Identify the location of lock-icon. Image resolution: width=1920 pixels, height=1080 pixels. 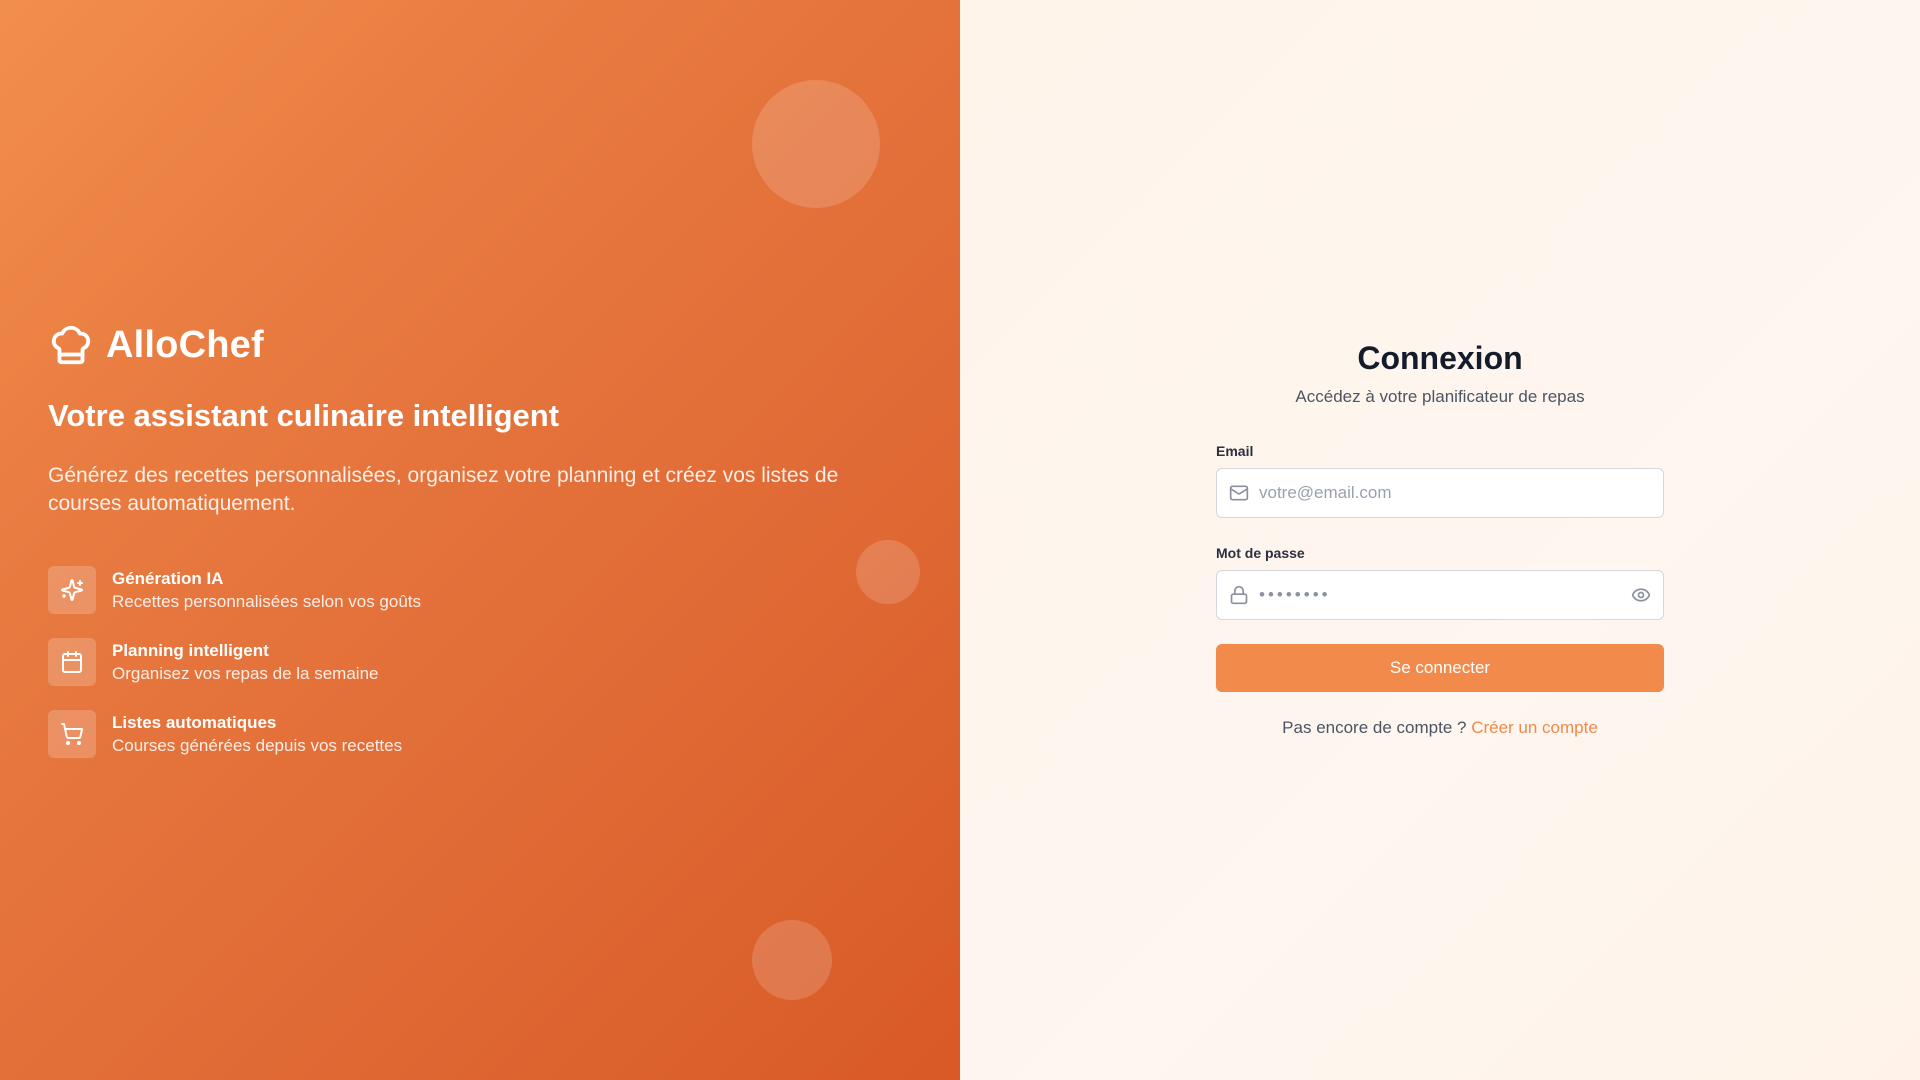
(1239, 595).